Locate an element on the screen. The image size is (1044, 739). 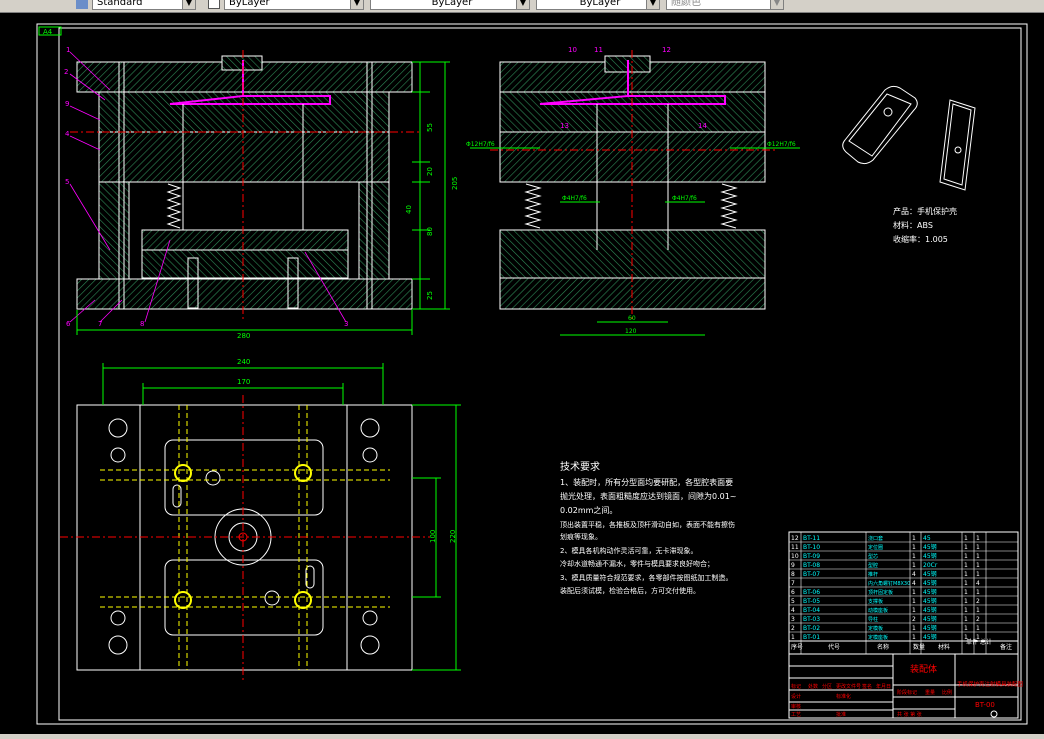
dim-55: 55 is located at coordinates (430, 127).